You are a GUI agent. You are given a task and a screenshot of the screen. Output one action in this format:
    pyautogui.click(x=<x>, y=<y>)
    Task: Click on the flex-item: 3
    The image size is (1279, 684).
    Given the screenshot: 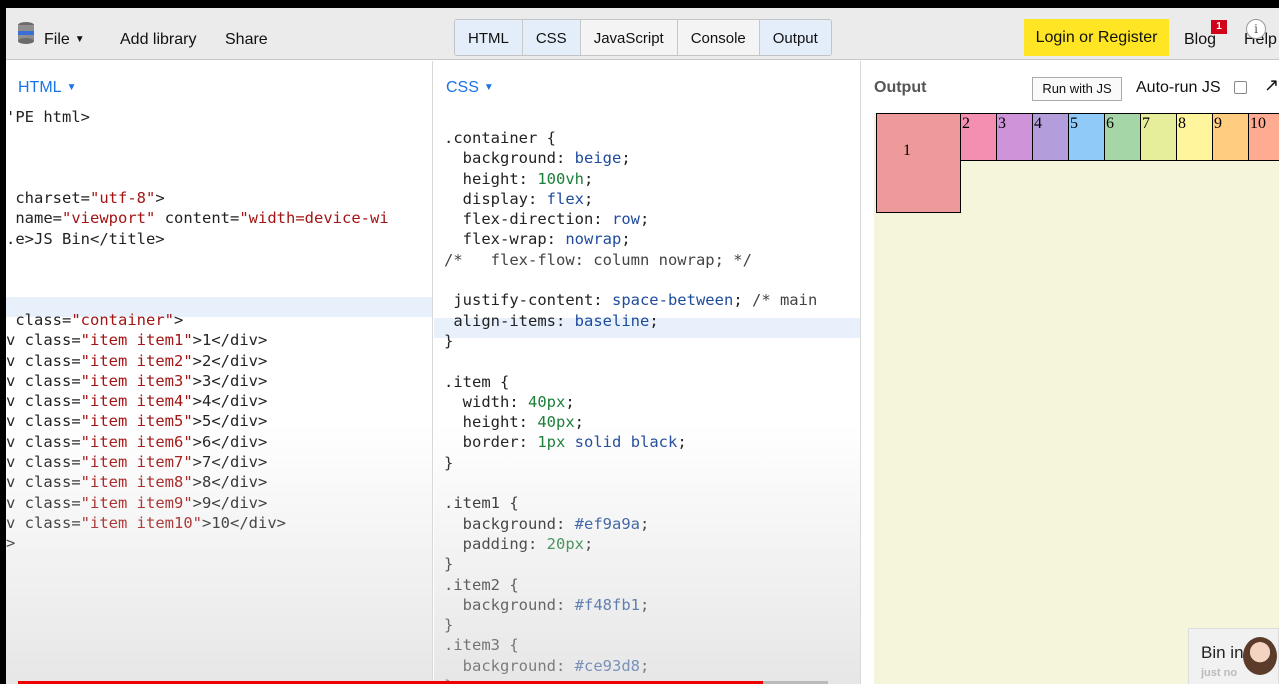 What is the action you would take?
    pyautogui.click(x=1014, y=137)
    